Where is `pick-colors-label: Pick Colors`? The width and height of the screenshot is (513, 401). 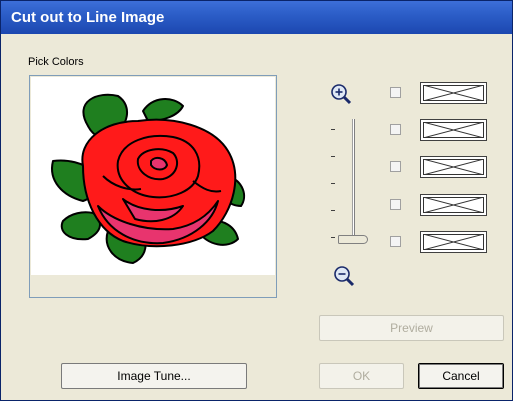 pick-colors-label: Pick Colors is located at coordinates (56, 62).